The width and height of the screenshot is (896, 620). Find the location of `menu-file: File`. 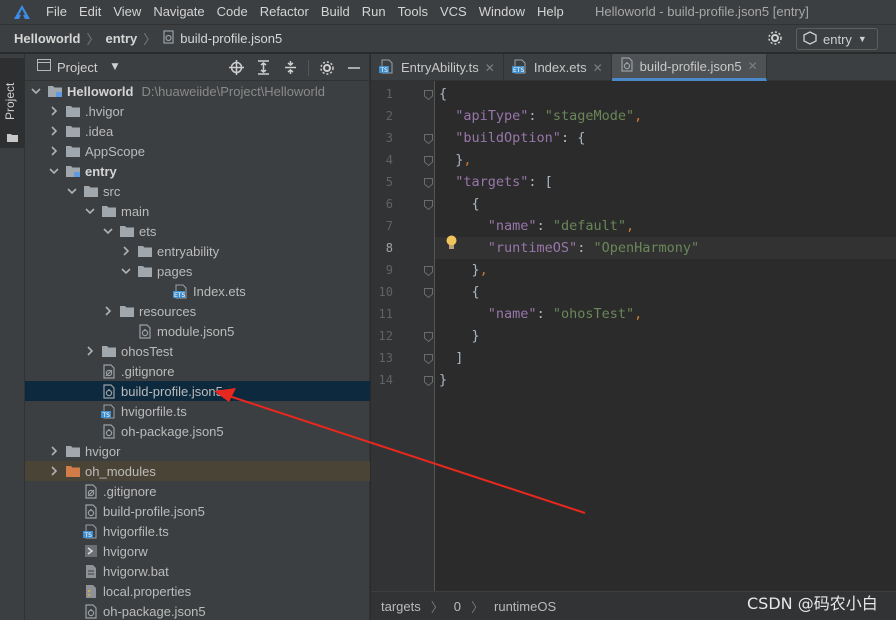

menu-file: File is located at coordinates (56, 12).